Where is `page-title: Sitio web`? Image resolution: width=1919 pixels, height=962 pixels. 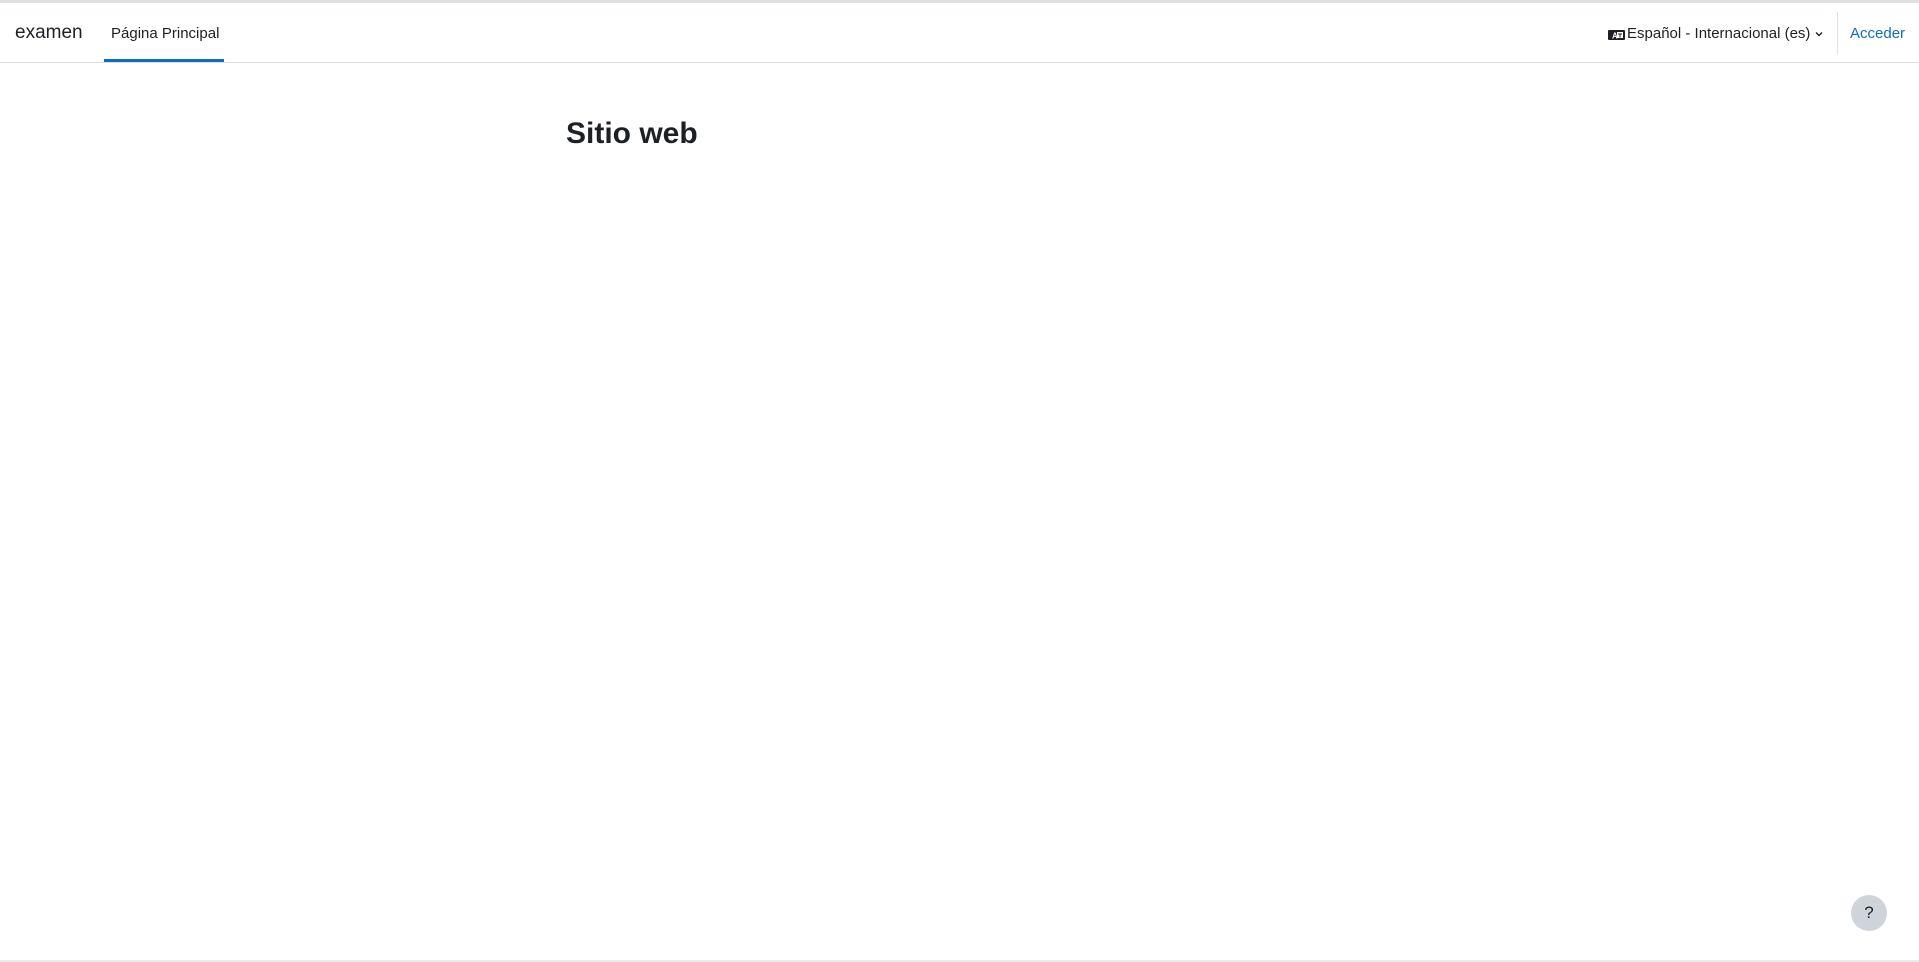 page-title: Sitio web is located at coordinates (632, 133).